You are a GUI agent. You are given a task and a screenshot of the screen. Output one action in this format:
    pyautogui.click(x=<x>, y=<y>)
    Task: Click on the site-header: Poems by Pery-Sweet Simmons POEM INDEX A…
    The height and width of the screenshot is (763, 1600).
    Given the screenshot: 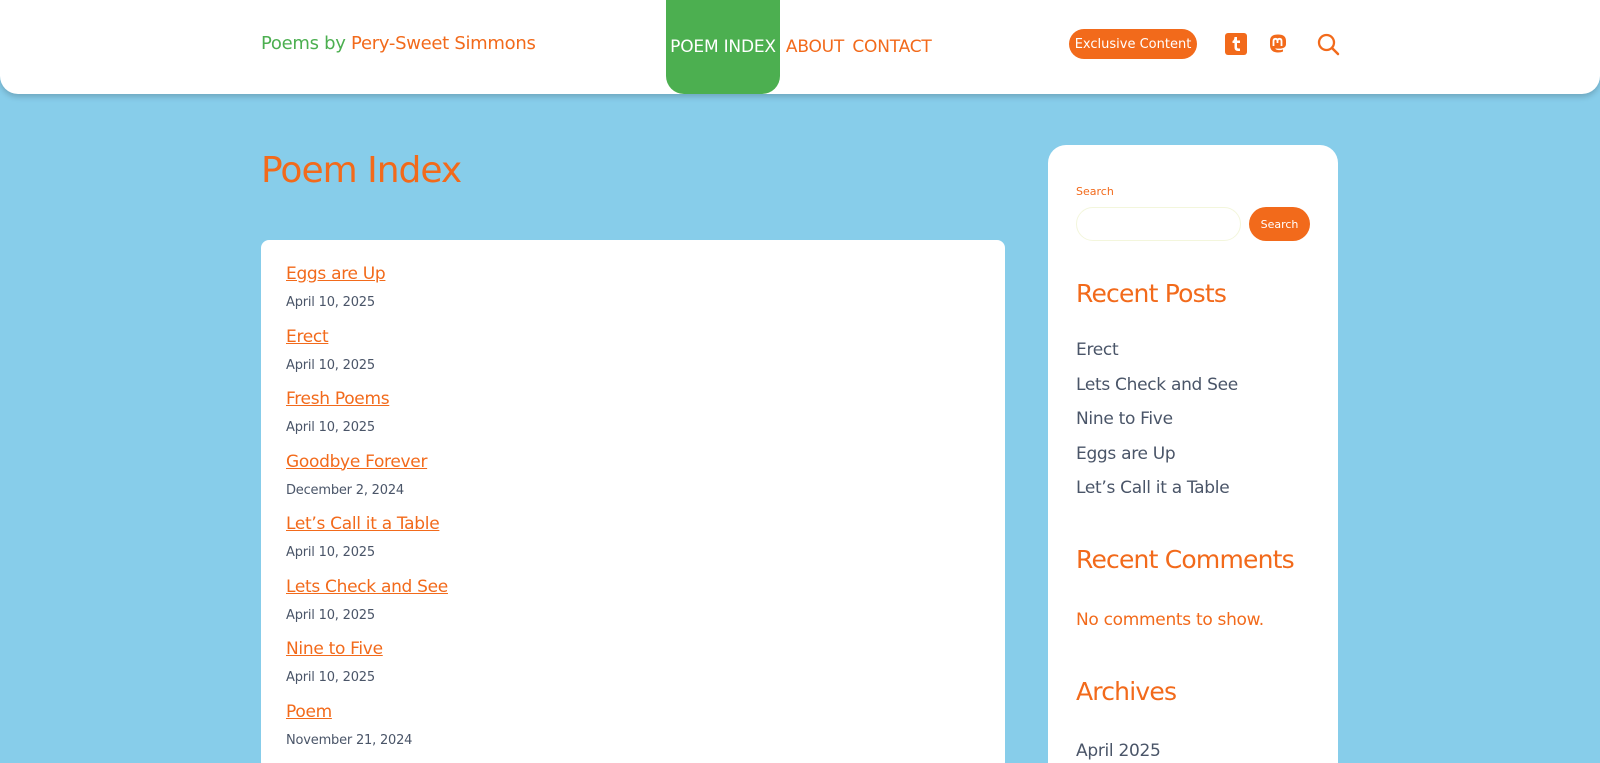 What is the action you would take?
    pyautogui.click(x=800, y=47)
    